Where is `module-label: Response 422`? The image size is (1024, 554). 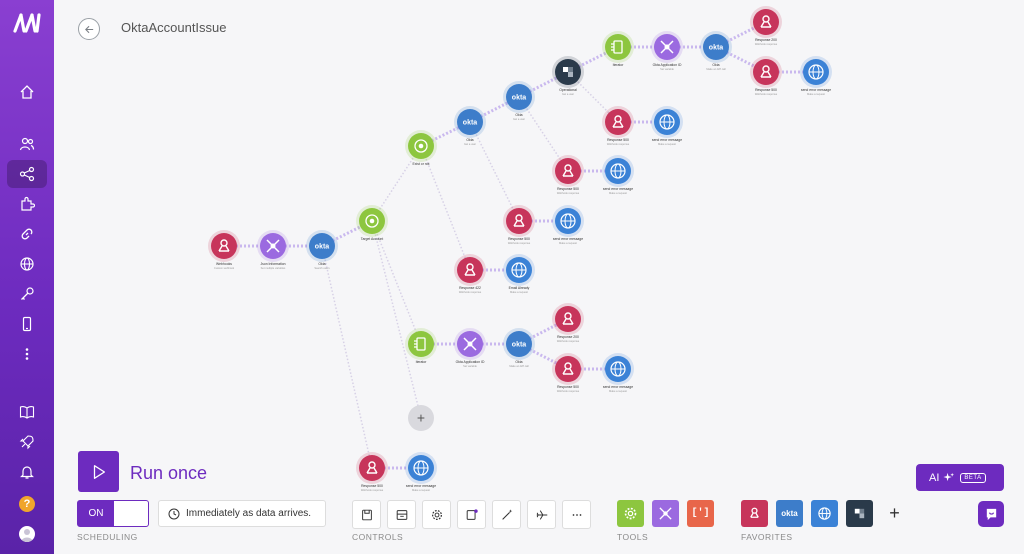 module-label: Response 422 is located at coordinates (470, 288).